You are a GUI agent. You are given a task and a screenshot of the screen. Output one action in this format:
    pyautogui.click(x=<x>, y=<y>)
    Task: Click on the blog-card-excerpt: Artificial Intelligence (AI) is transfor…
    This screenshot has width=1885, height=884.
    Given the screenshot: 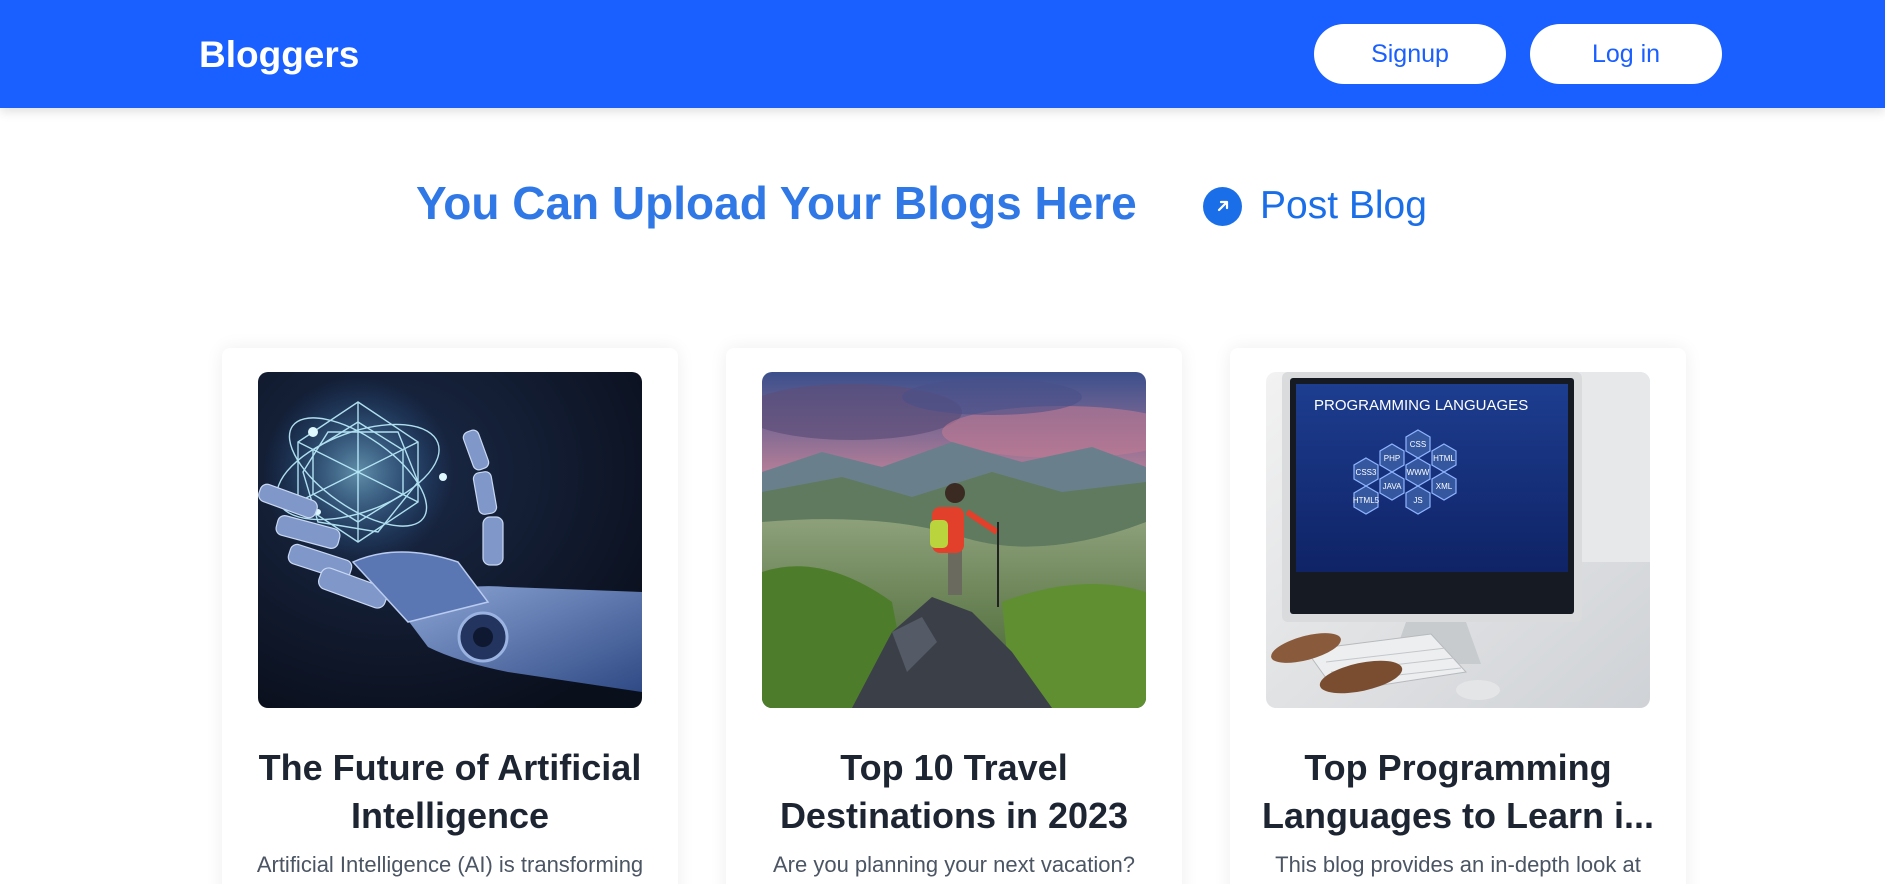 What is the action you would take?
    pyautogui.click(x=450, y=864)
    